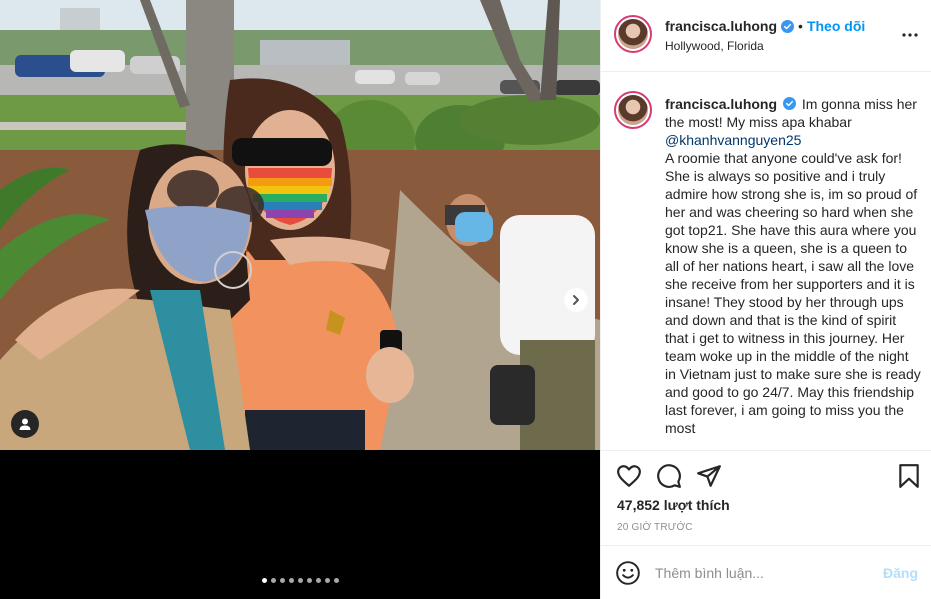  I want to click on caption-author-avatar, so click(633, 110).